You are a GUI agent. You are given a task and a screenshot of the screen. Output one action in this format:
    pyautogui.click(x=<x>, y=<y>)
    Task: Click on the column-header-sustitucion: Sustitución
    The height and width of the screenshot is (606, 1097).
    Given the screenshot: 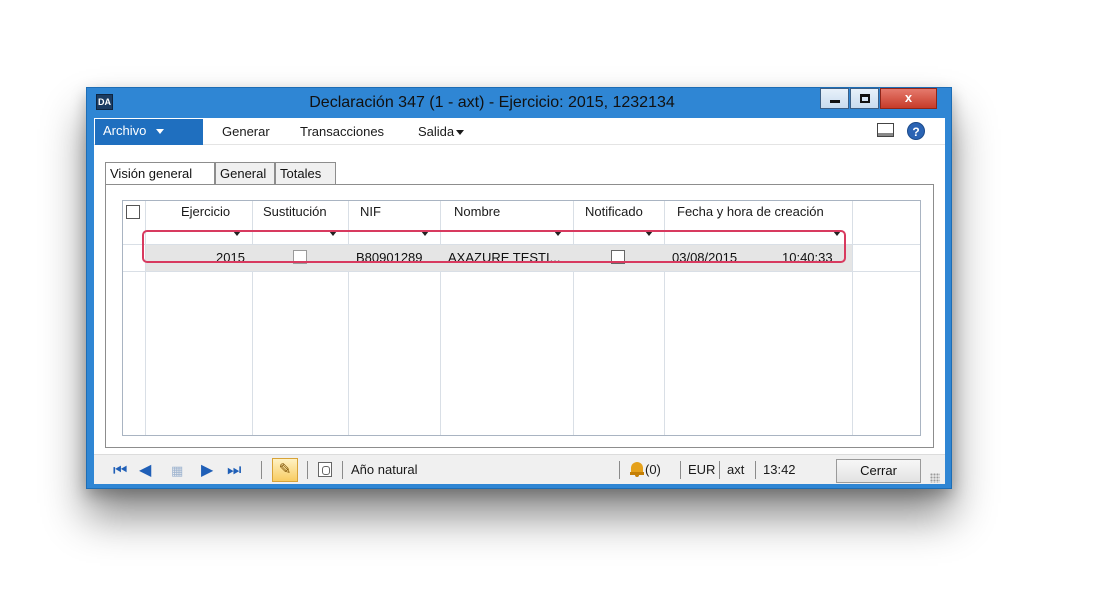 What is the action you would take?
    pyautogui.click(x=295, y=212)
    